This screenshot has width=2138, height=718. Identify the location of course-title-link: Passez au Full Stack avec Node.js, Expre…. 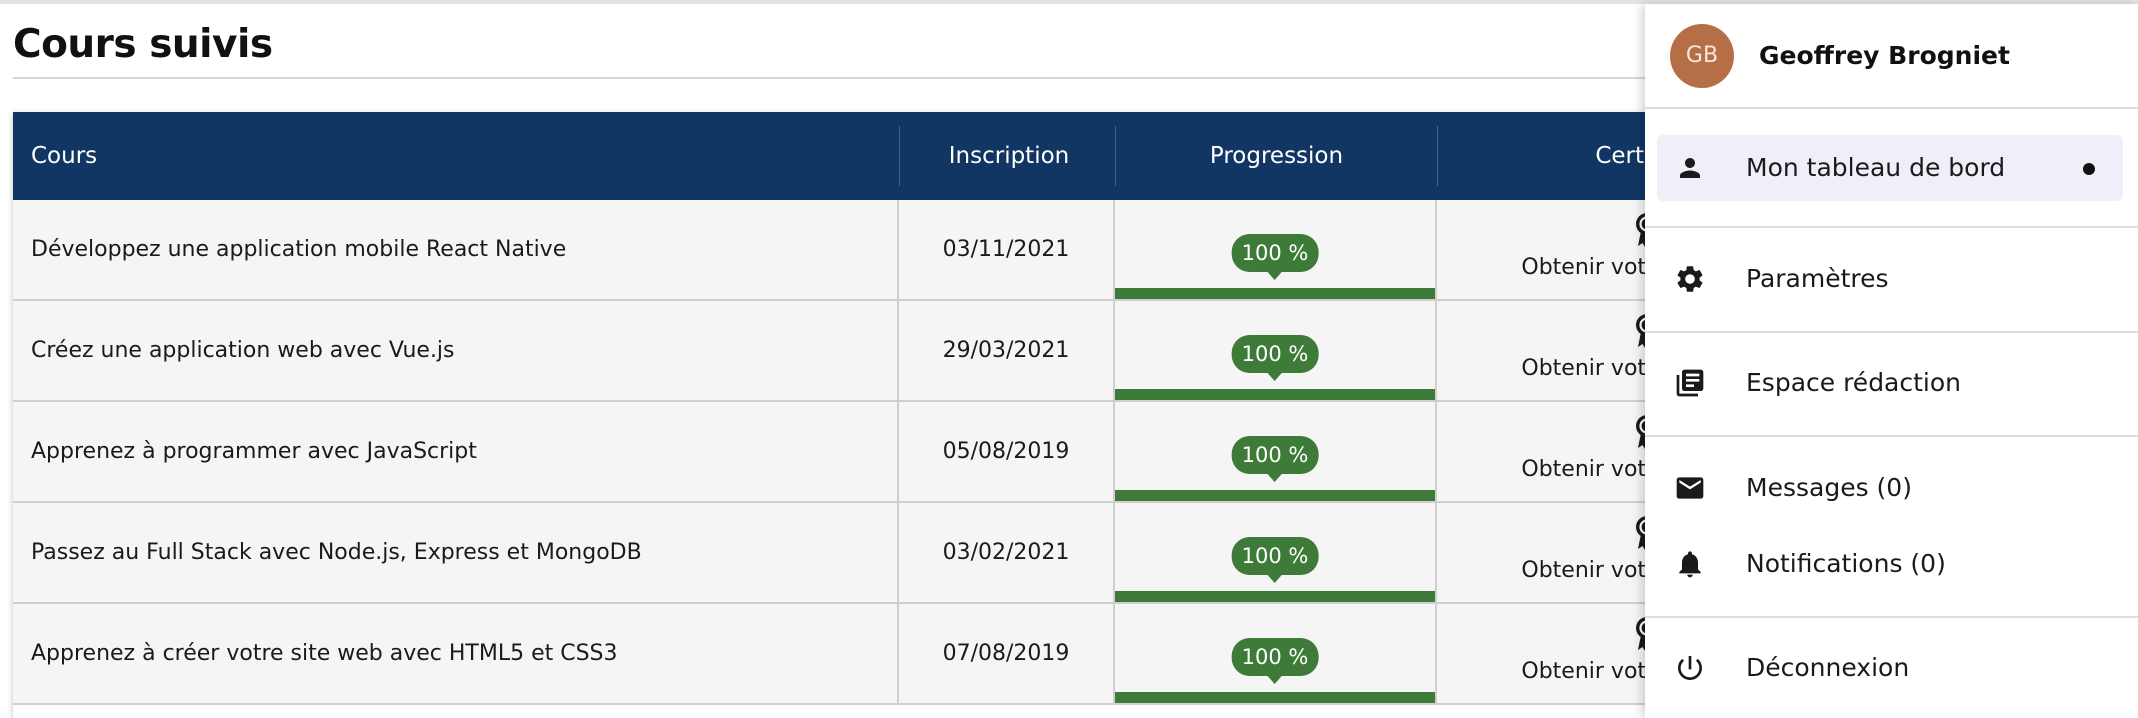
(456, 552).